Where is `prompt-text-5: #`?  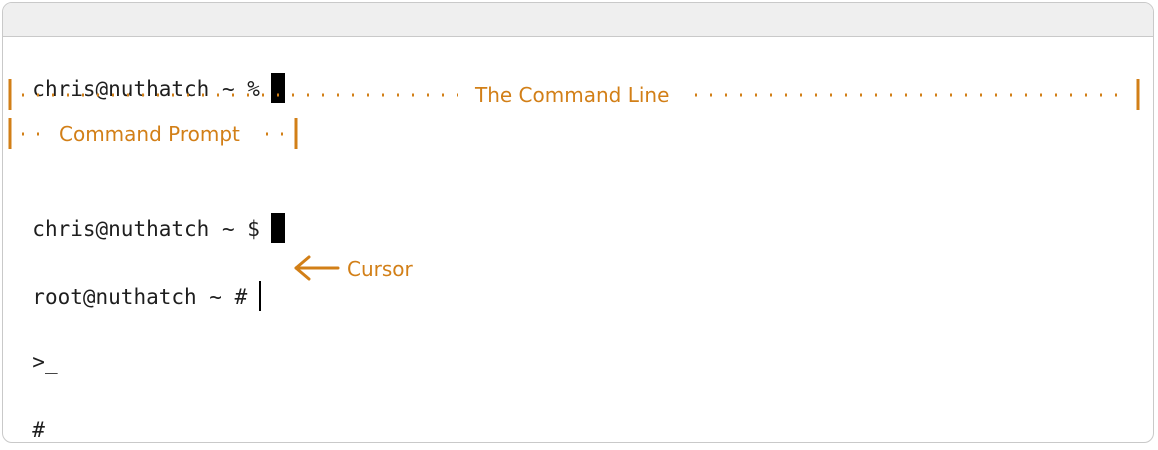 prompt-text-5: # is located at coordinates (38, 430).